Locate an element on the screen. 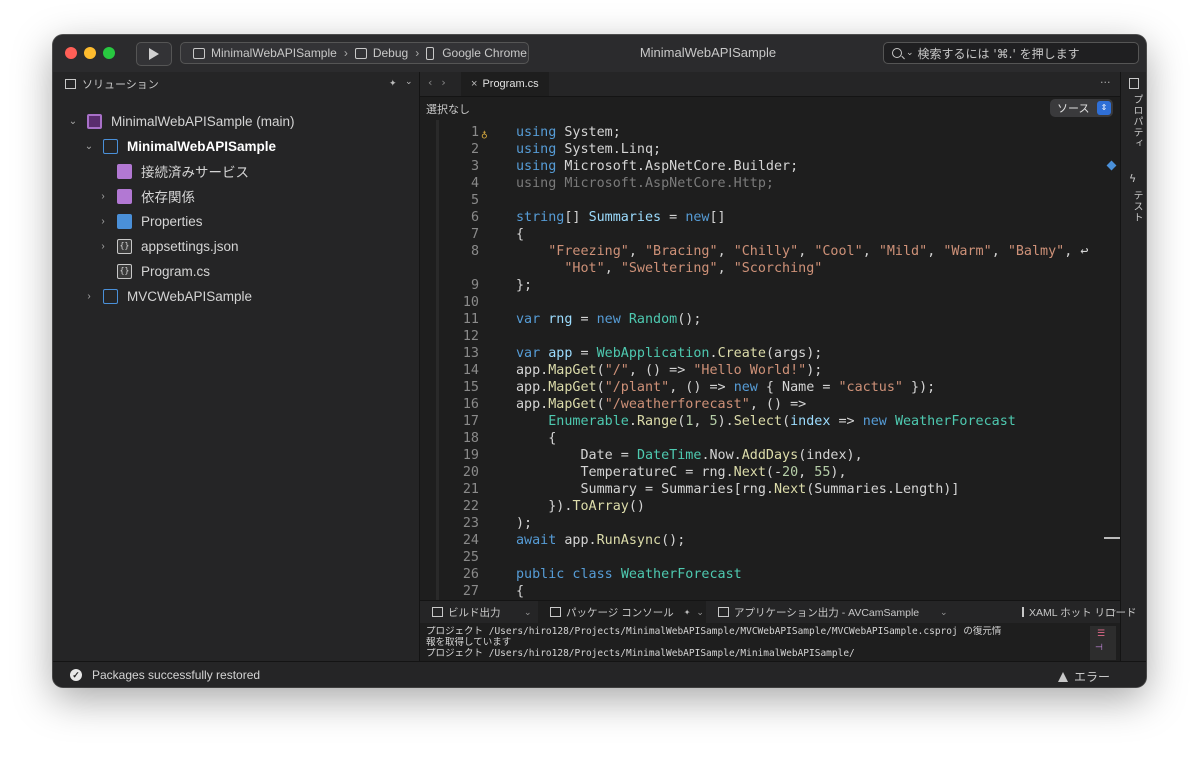 The image size is (1200, 759). tests-tab: テスト is located at coordinates (1136, 206).